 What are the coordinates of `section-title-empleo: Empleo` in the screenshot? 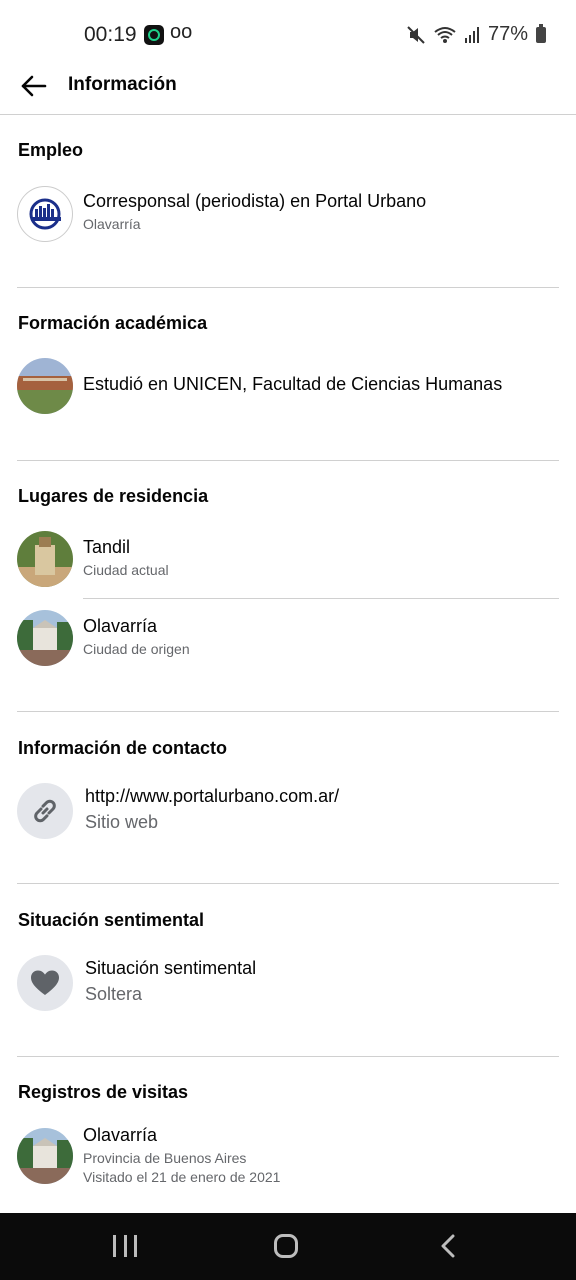 It's located at (51, 150).